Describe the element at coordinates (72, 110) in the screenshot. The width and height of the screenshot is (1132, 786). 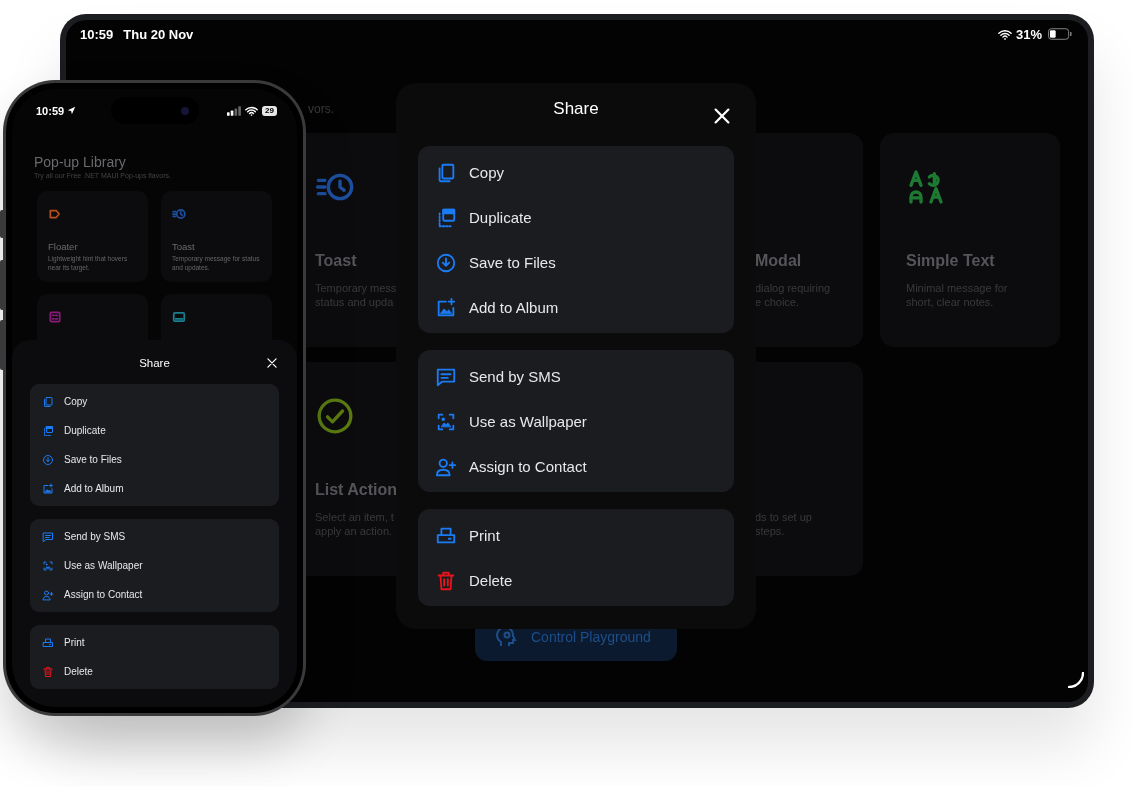
I see `location-arrow-icon` at that location.